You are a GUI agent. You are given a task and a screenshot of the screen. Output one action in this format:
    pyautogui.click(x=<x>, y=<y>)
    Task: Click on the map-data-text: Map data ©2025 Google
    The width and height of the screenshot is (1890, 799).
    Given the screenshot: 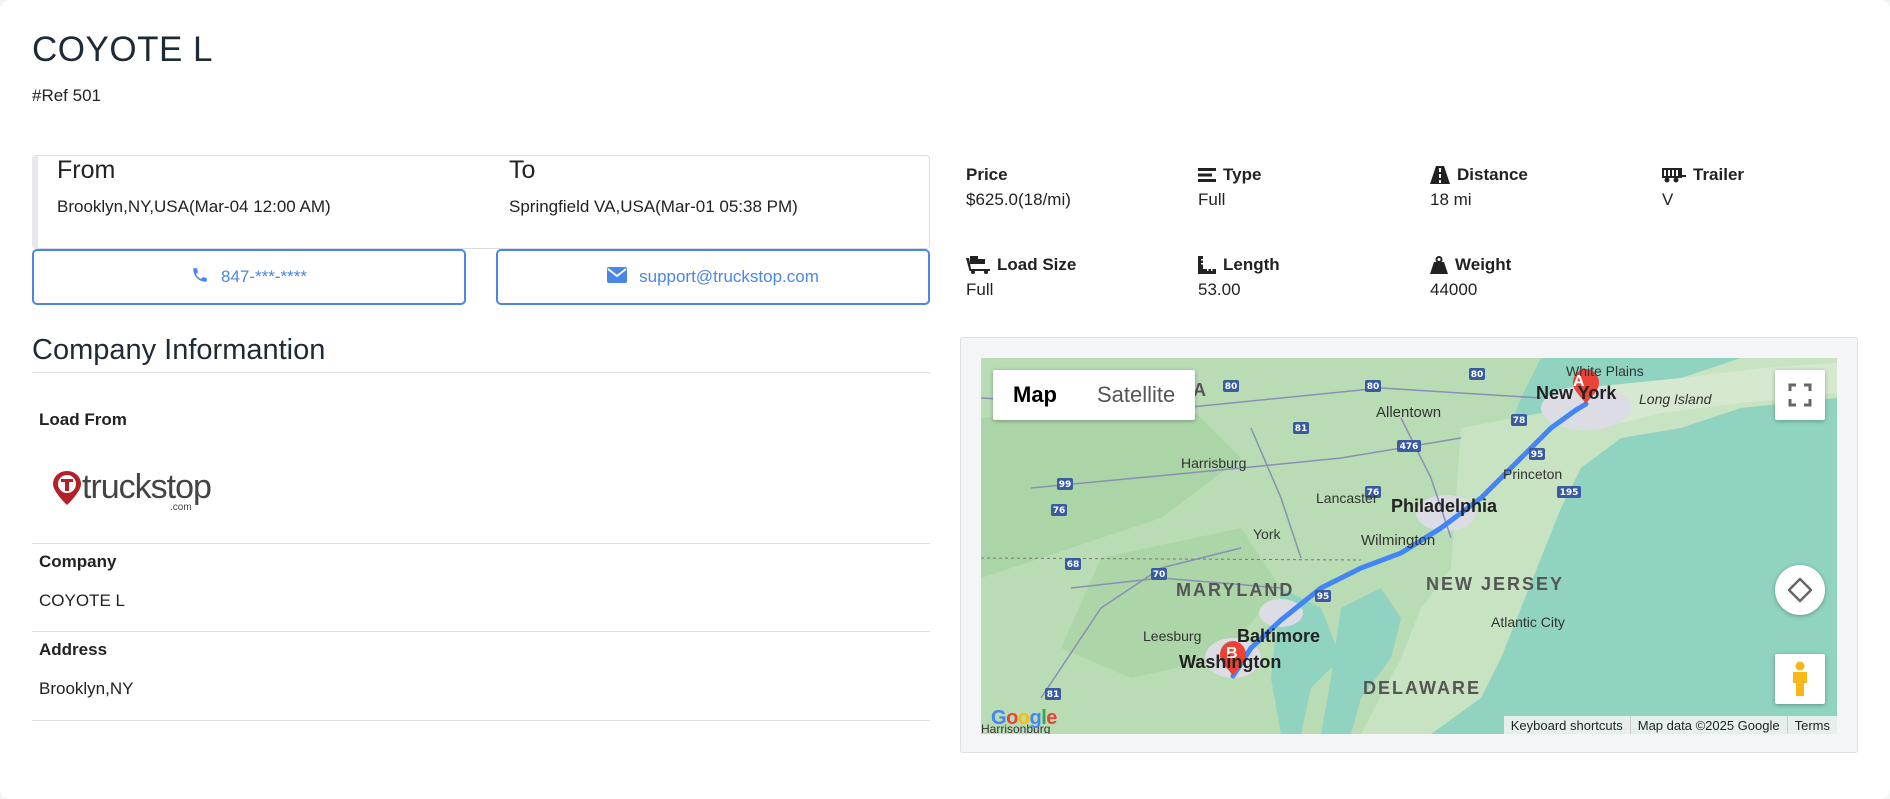 What is the action you would take?
    pyautogui.click(x=1708, y=725)
    